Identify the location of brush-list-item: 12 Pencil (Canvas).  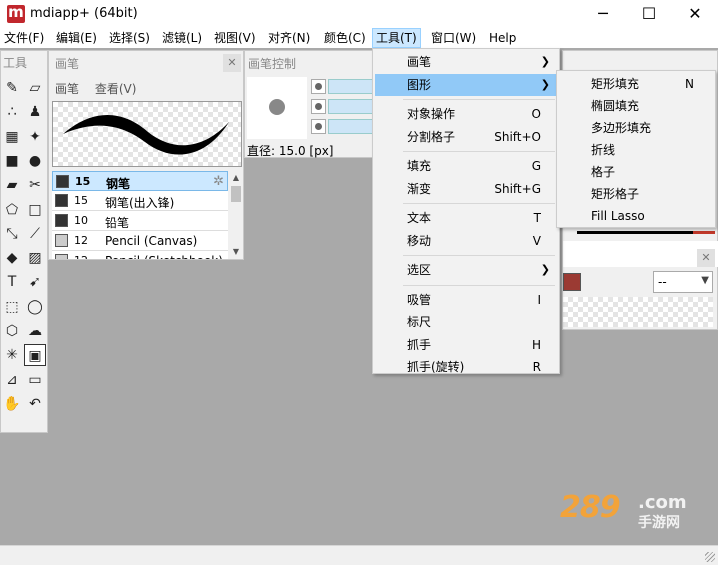
(140, 241).